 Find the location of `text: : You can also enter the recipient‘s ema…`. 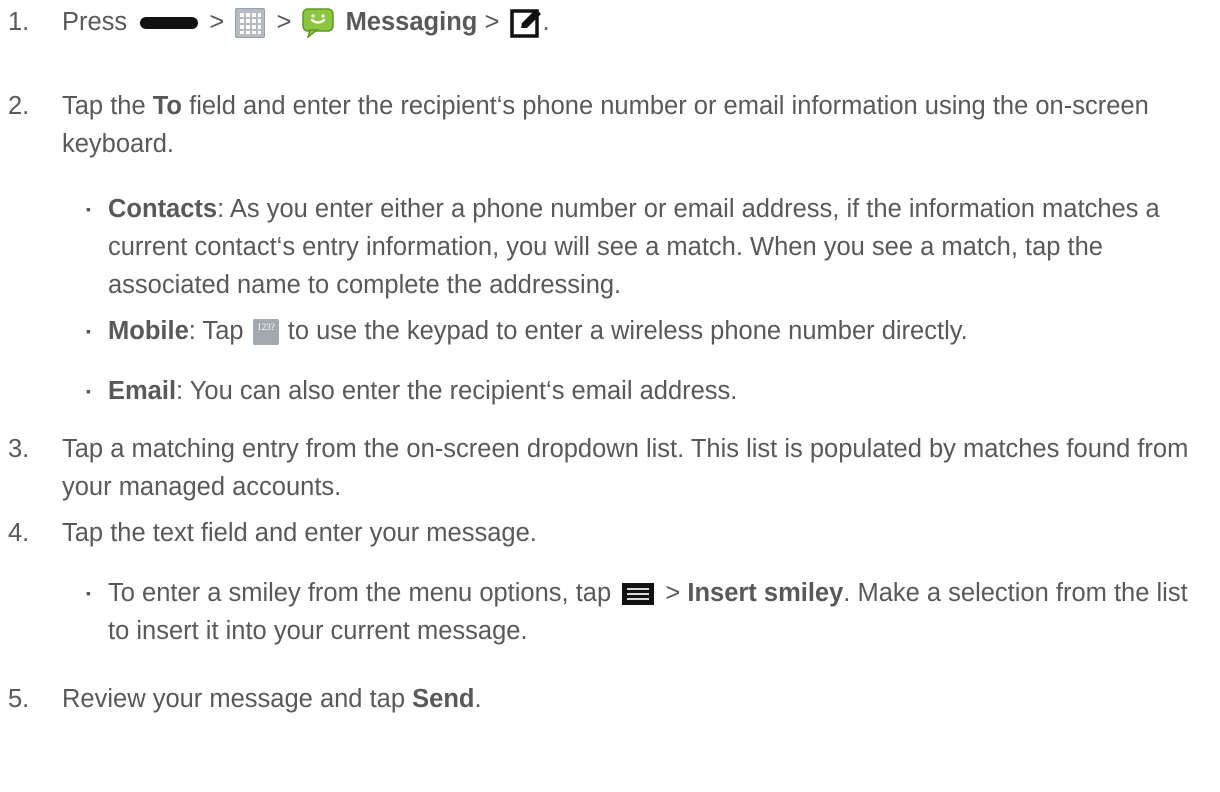

text: : You can also enter the recipient‘s ema… is located at coordinates (457, 391).